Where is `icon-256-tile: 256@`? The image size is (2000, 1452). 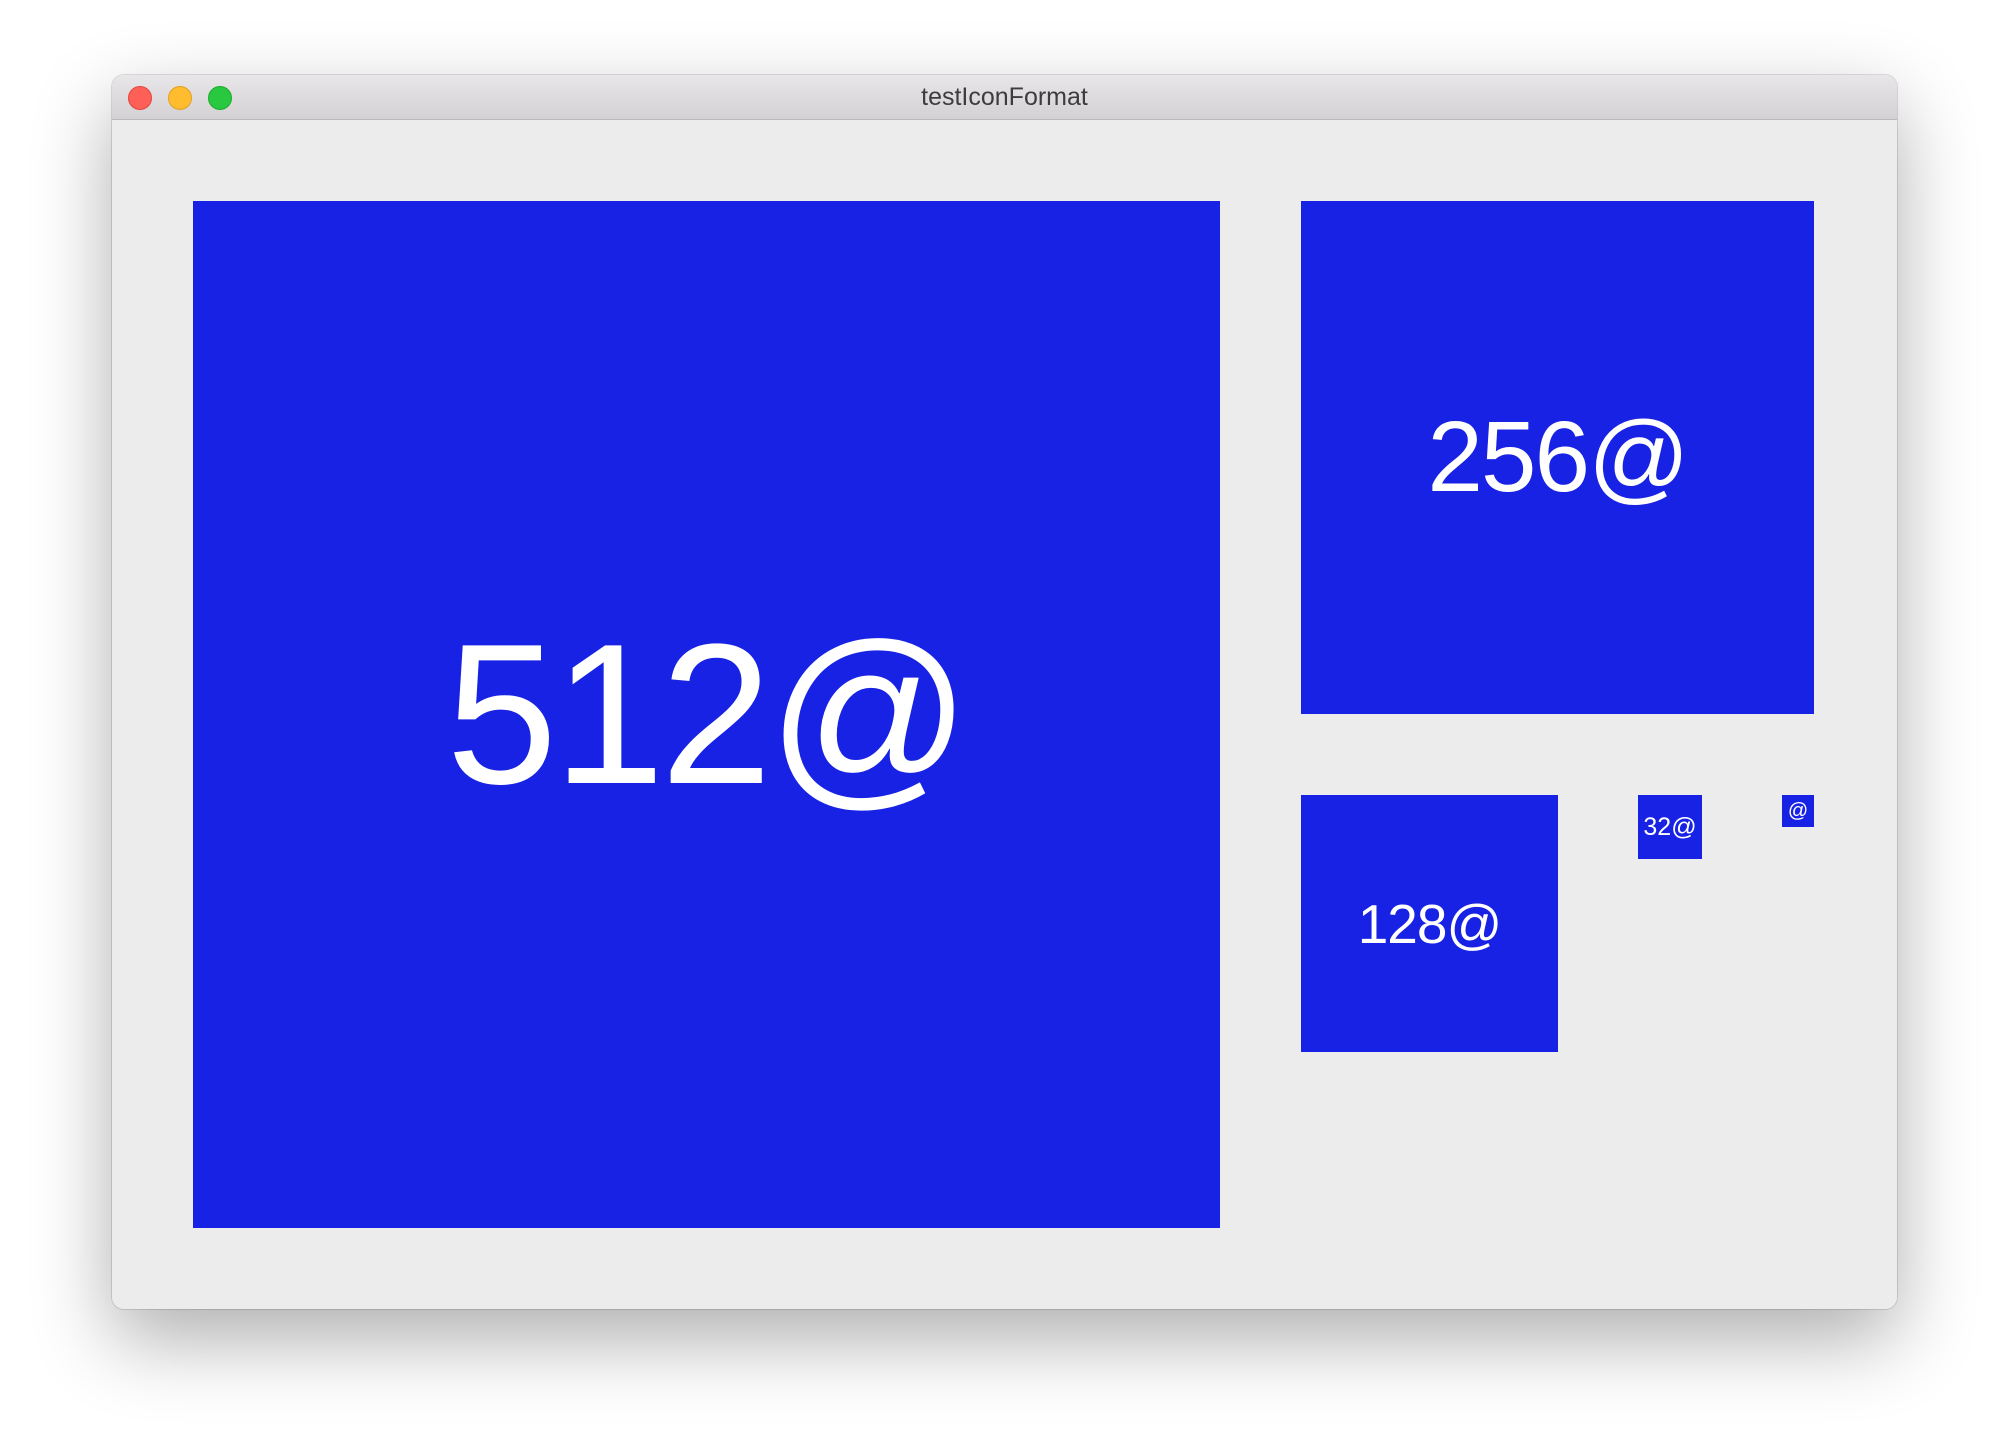
icon-256-tile: 256@ is located at coordinates (1557, 457).